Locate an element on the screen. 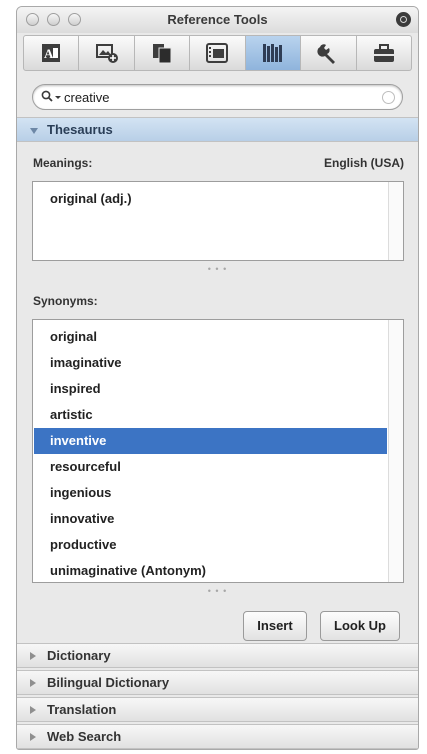  section-label: Translation is located at coordinates (82, 709).